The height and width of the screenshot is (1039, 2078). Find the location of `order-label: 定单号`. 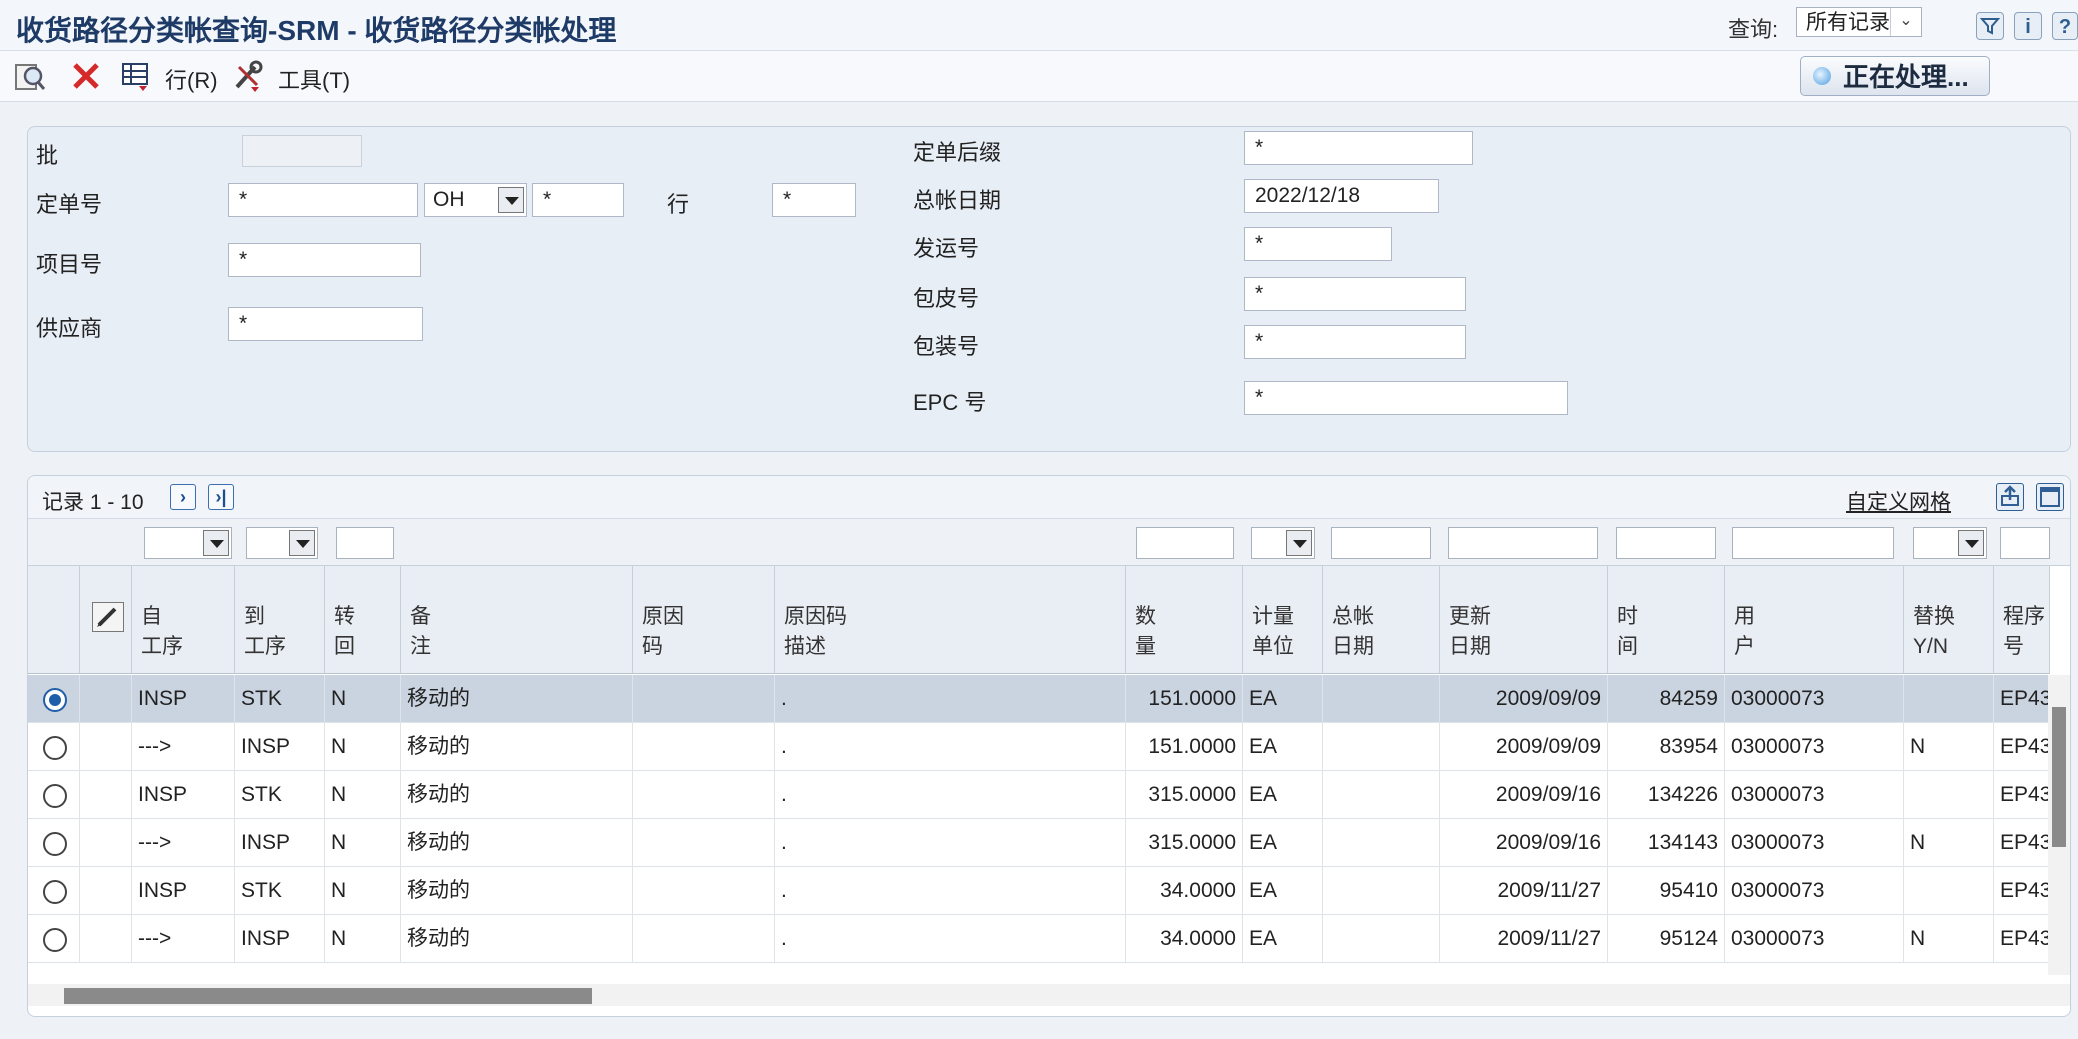

order-label: 定单号 is located at coordinates (69, 204).